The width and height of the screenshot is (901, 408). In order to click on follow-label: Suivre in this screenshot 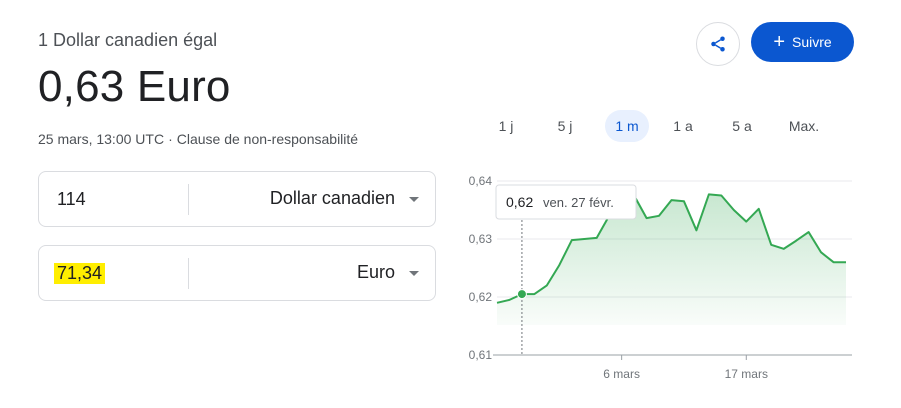, I will do `click(812, 42)`.